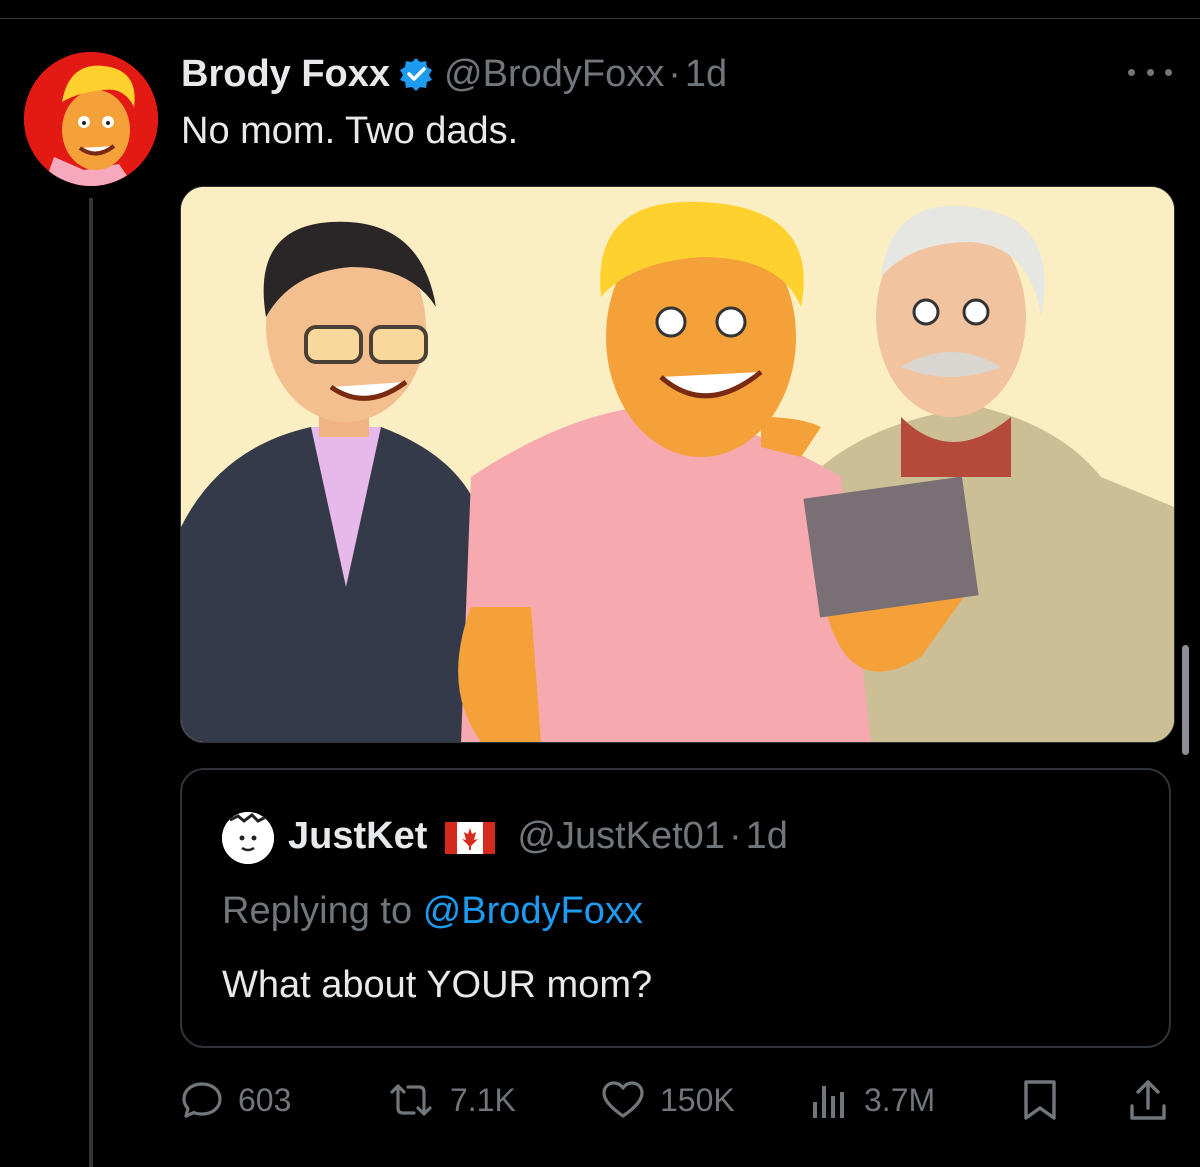 This screenshot has width=1200, height=1167. Describe the element at coordinates (554, 74) in the screenshot. I see `author-handle: @BrodyFoxx` at that location.